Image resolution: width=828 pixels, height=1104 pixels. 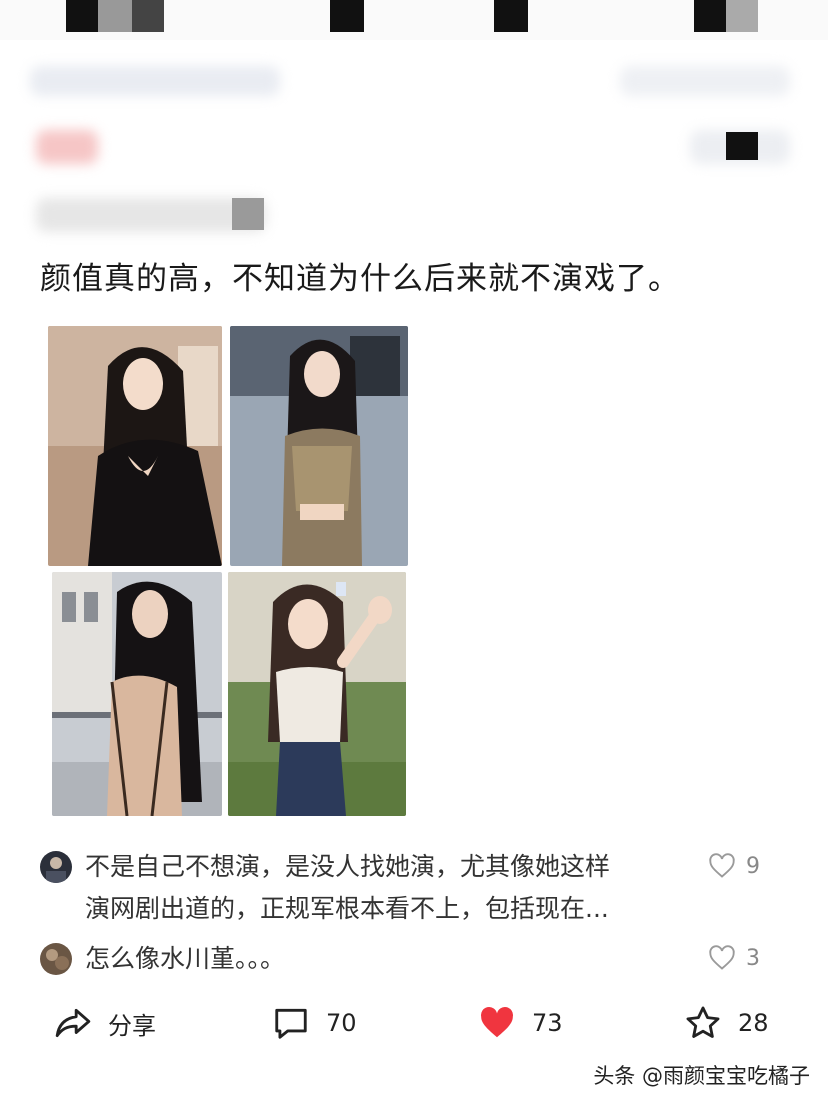 I want to click on heart-filled-icon, so click(x=497, y=1022).